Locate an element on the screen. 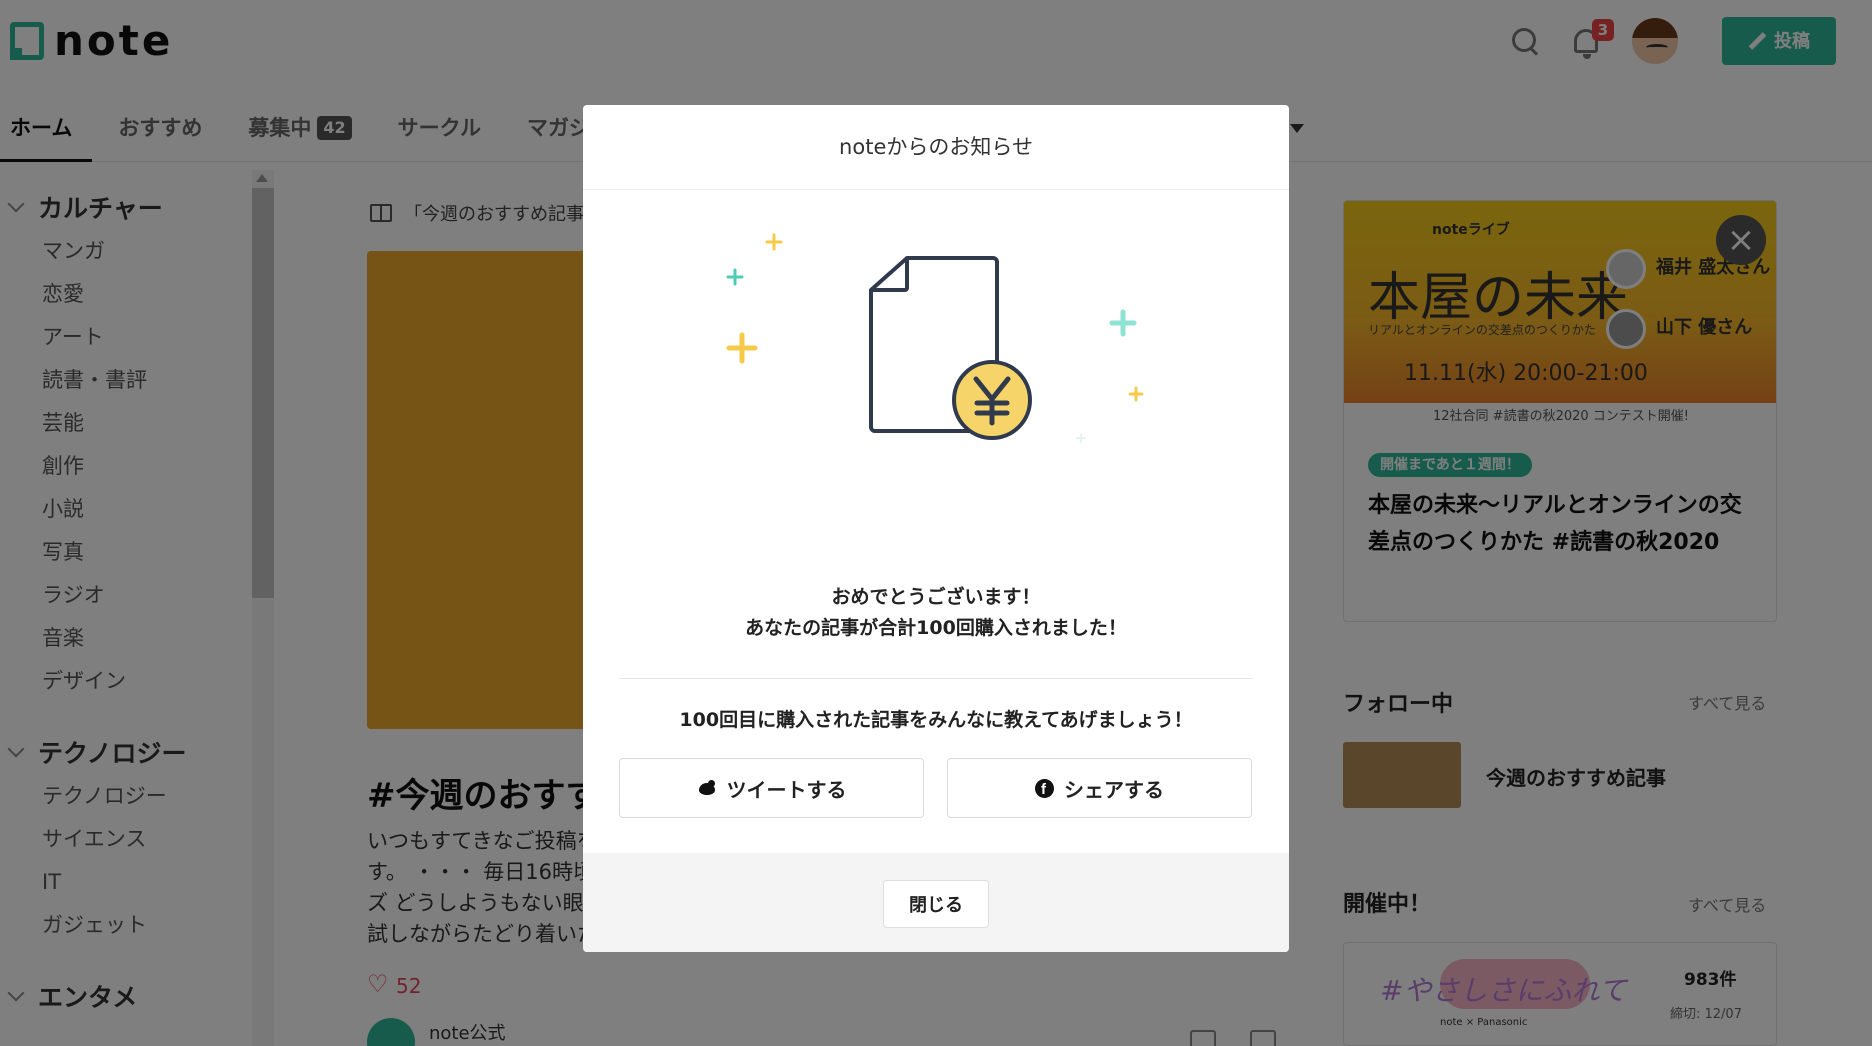  tweet-button-label: ツイートする is located at coordinates (786, 790).